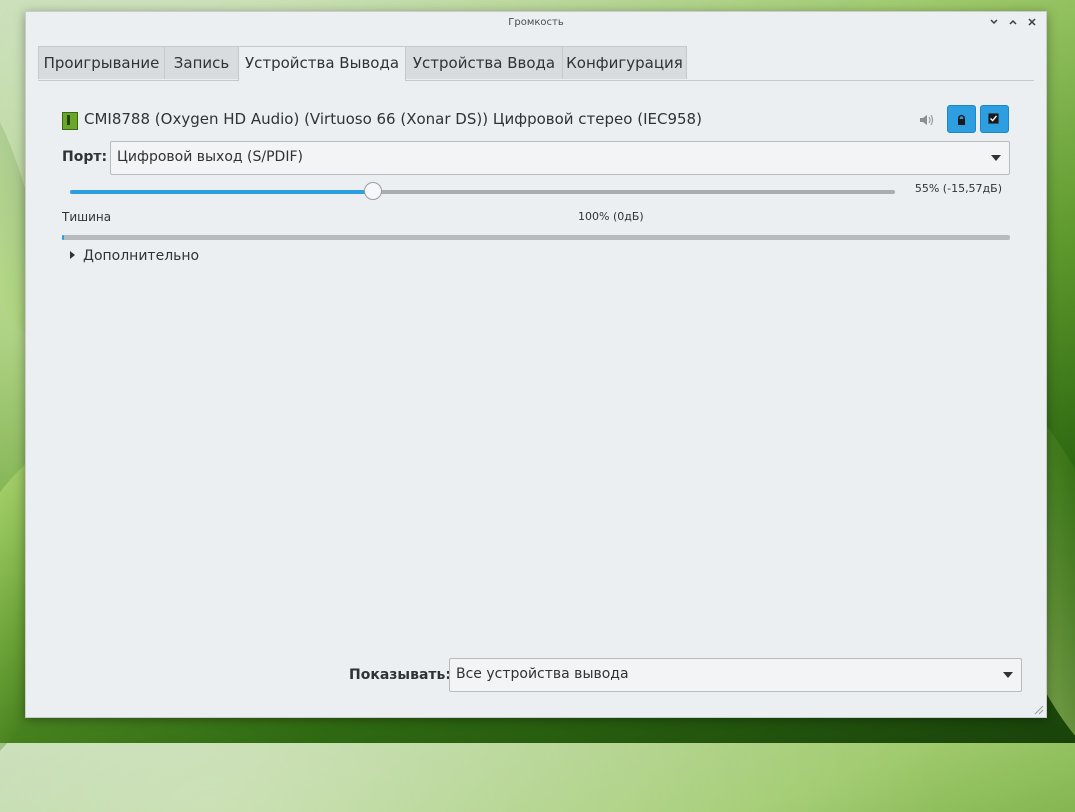 The width and height of the screenshot is (1075, 812). I want to click on titlebar: Громкость, so click(536, 23).